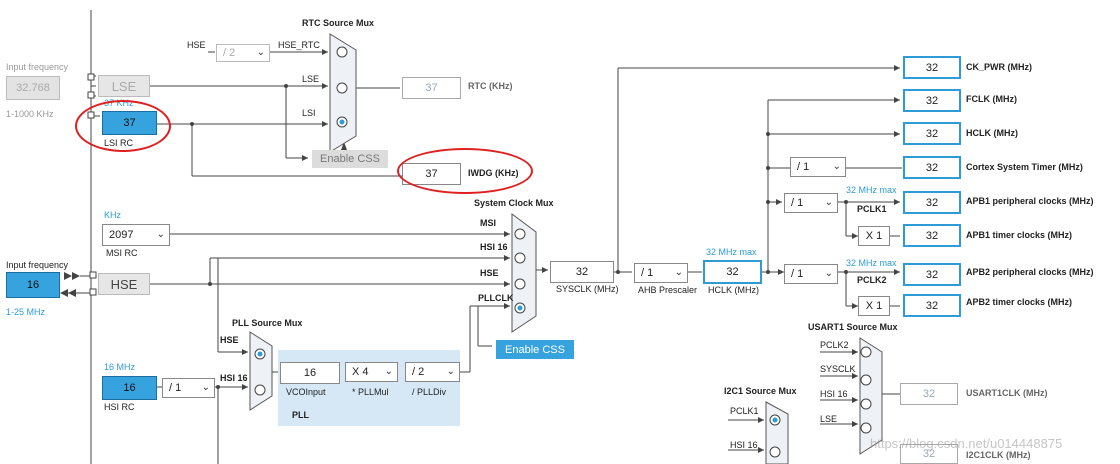 Image resolution: width=1120 pixels, height=464 pixels. What do you see at coordinates (489, 273) in the screenshot?
I see `sysclk-in-hse: HSE` at bounding box center [489, 273].